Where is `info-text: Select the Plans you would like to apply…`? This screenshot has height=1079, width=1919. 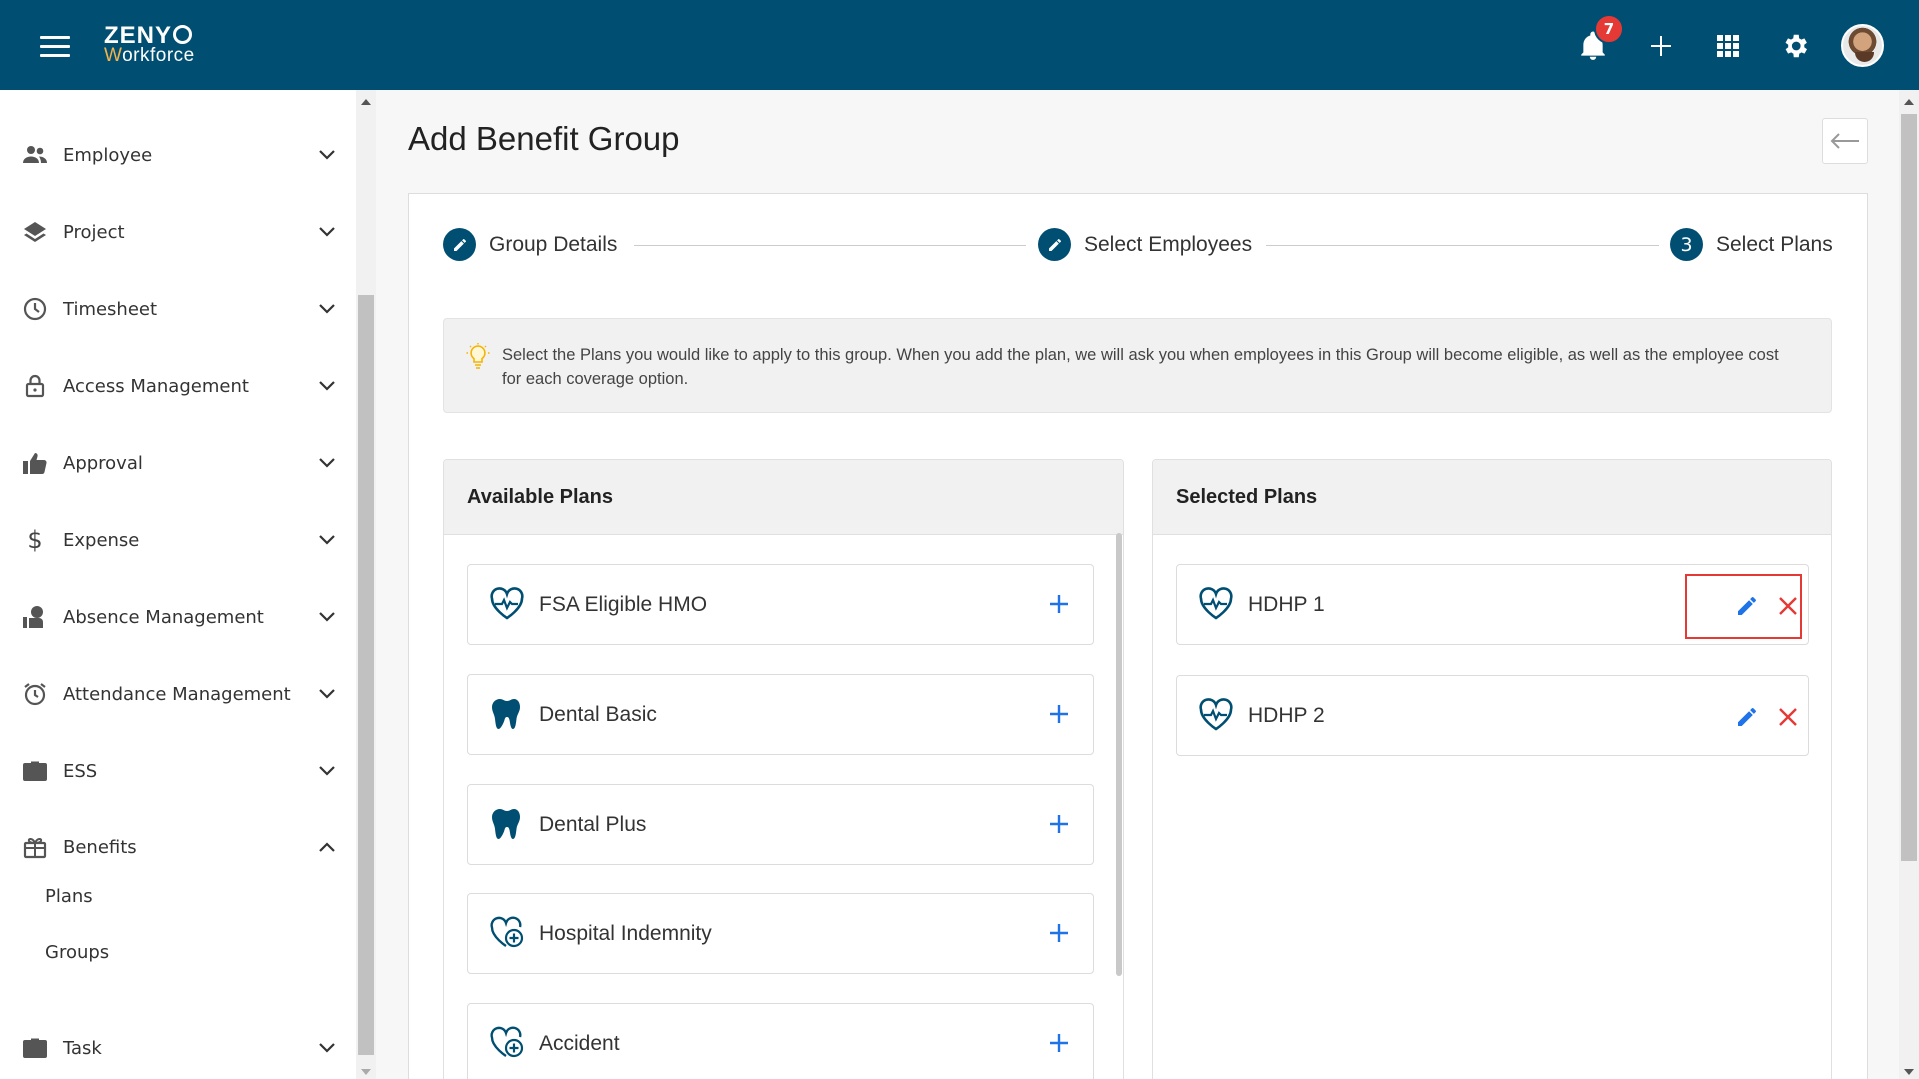
info-text: Select the Plans you would like to apply… is located at coordinates (1140, 367).